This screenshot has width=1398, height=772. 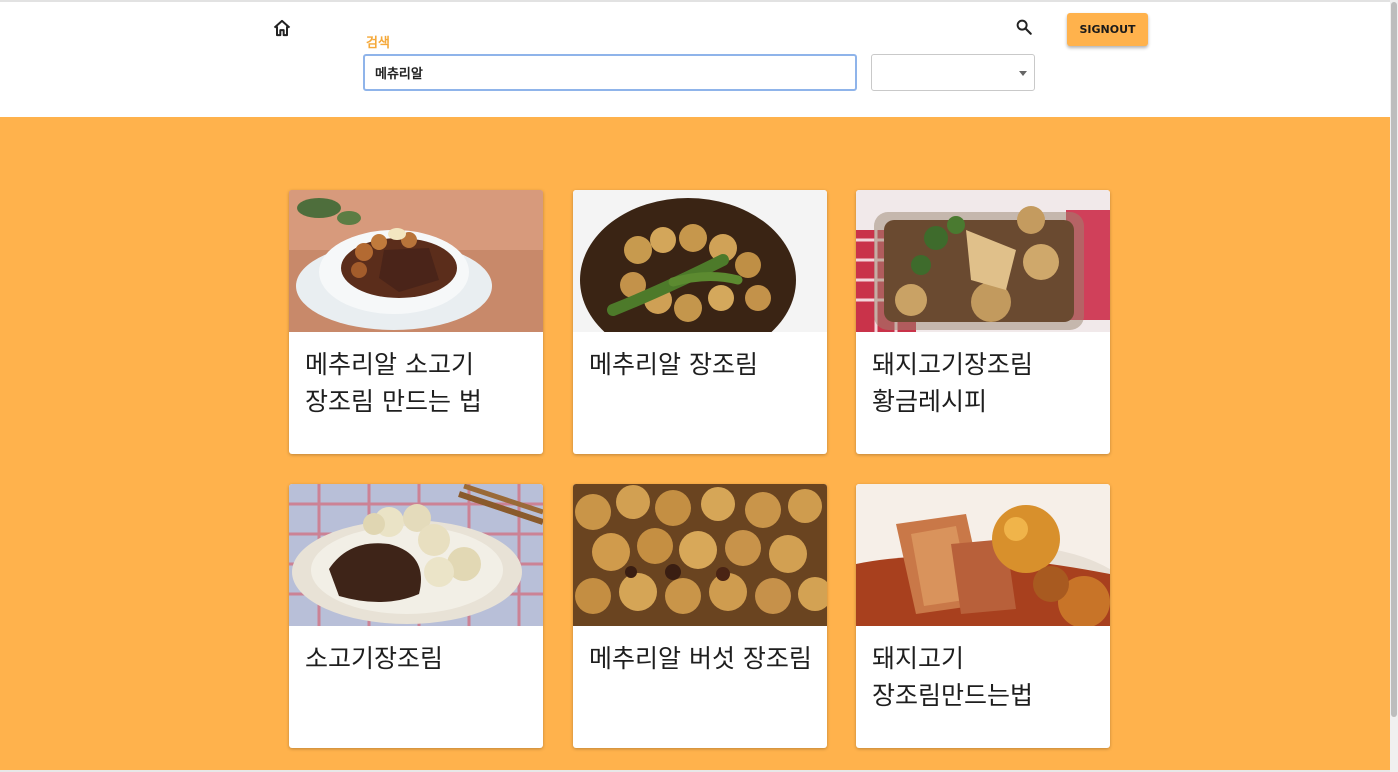 I want to click on category-select, so click(x=953, y=72).